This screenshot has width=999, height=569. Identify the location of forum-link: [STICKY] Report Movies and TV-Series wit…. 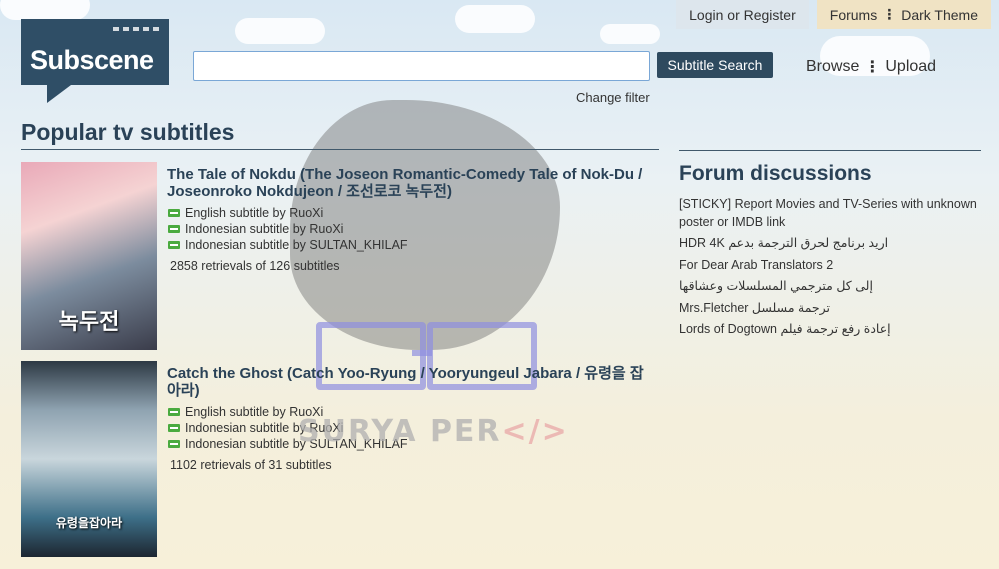
(829, 213).